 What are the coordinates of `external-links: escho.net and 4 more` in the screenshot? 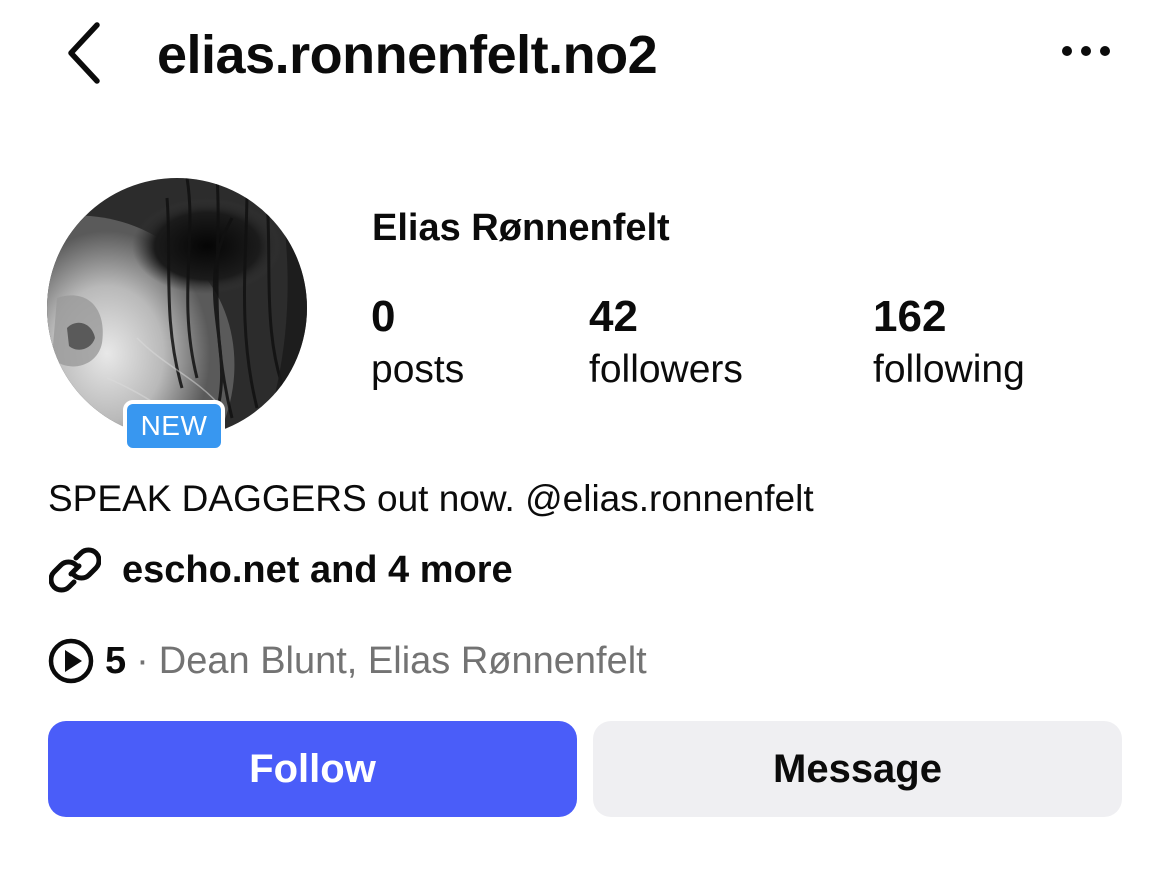 It's located at (280, 570).